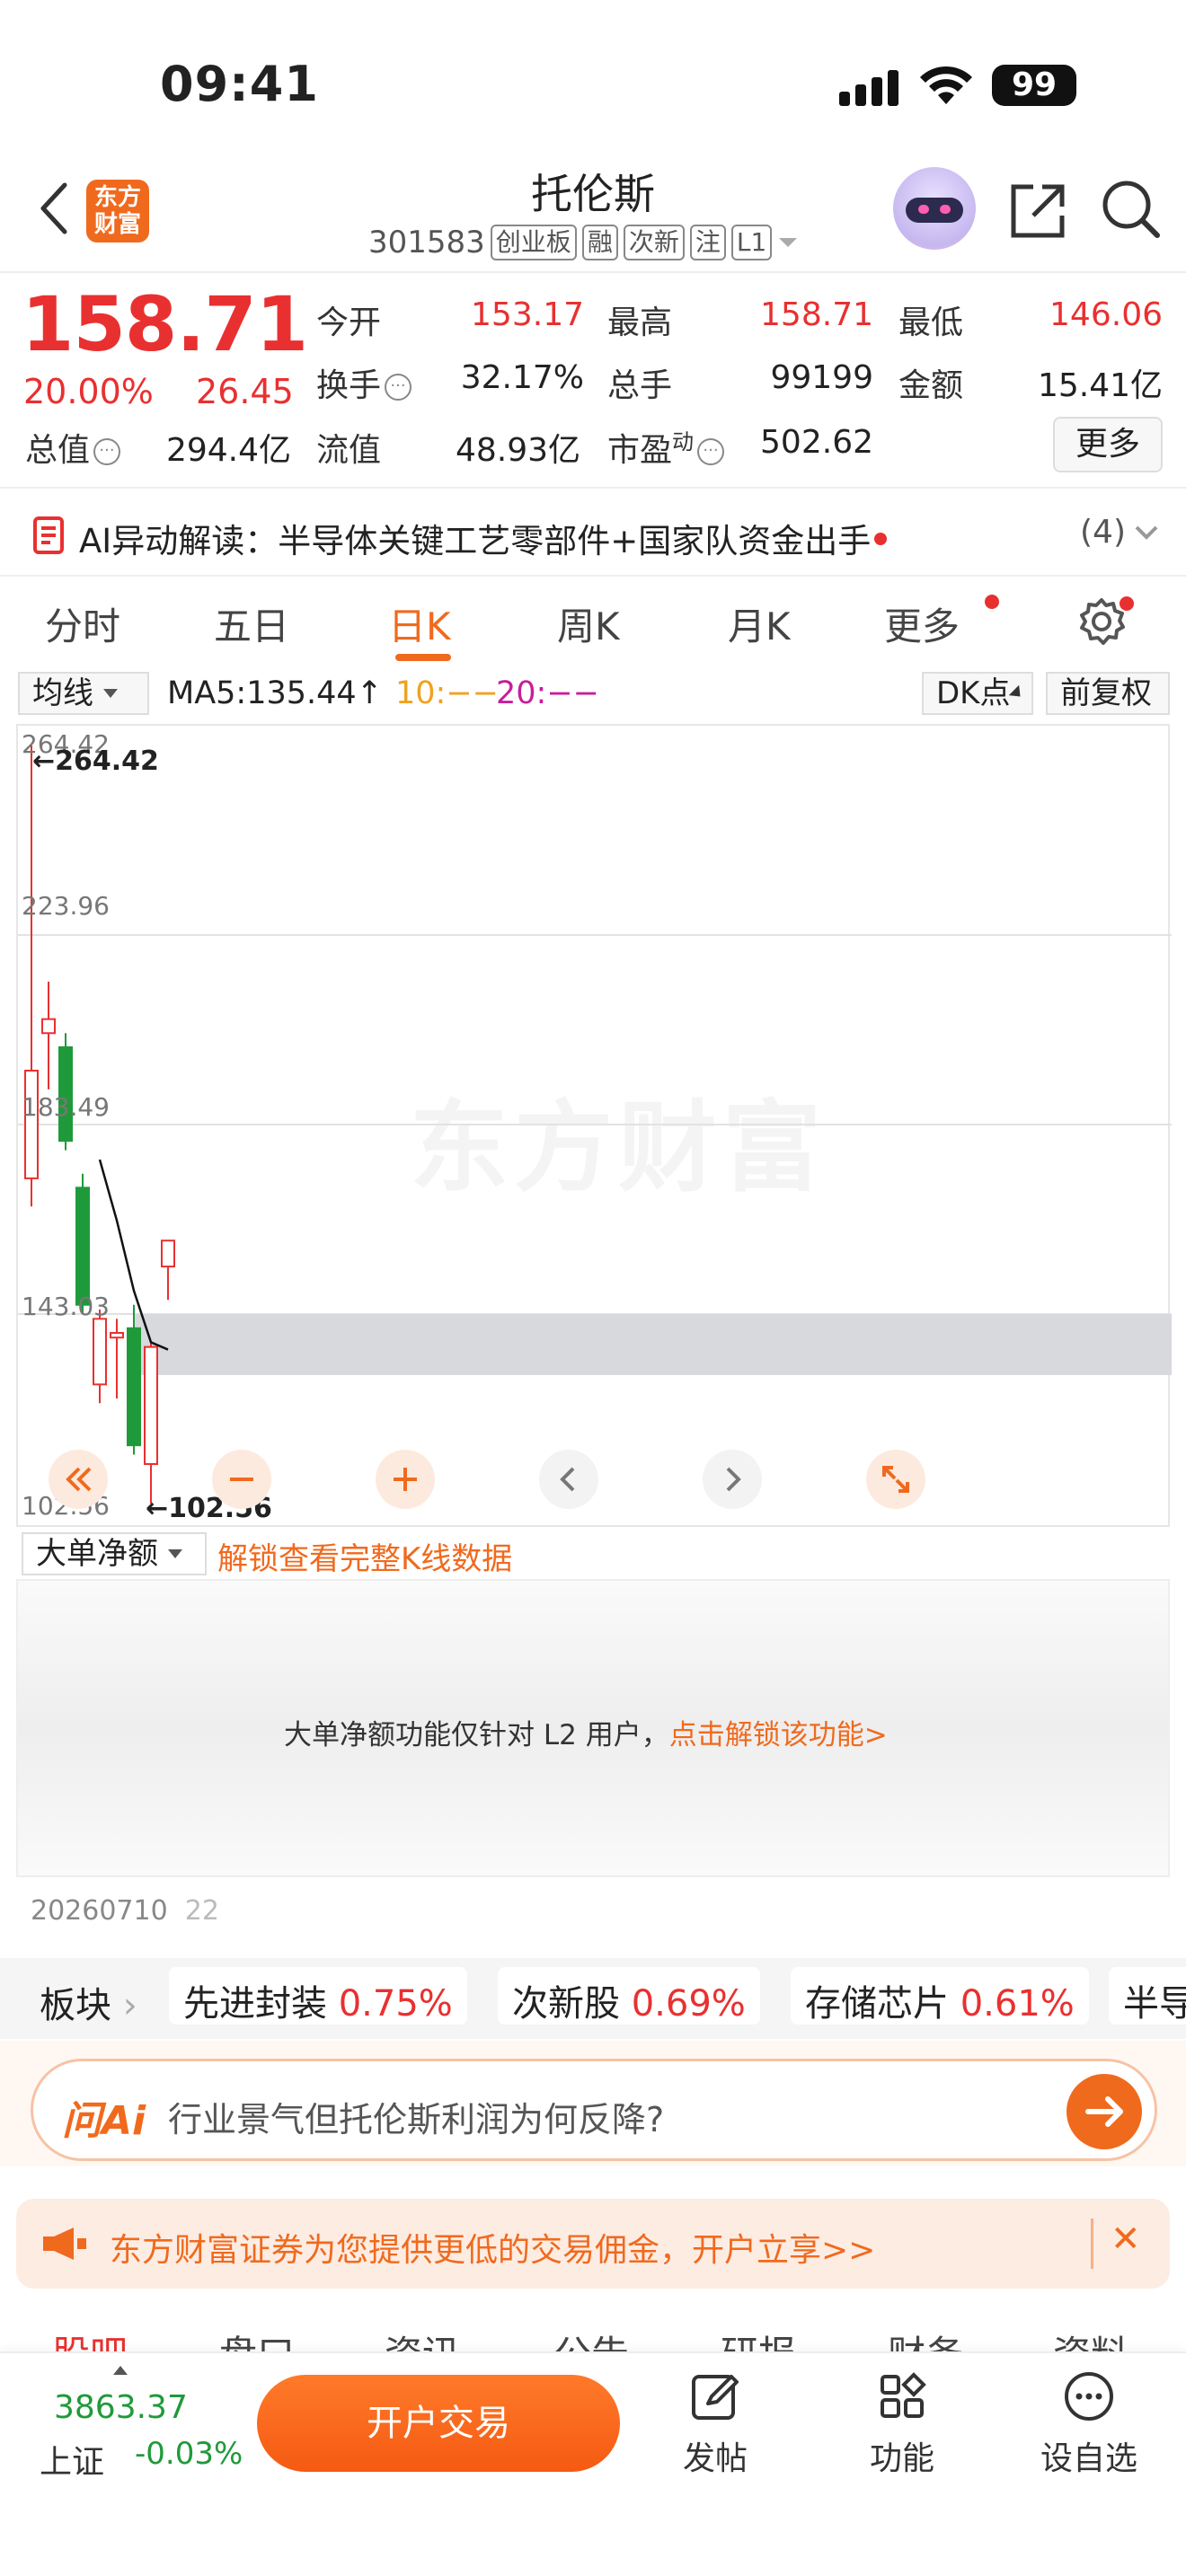 Image resolution: width=1186 pixels, height=2576 pixels. I want to click on promo-text: 东方财富证券为您提供更低的交易佣金，开户立享>>, so click(493, 2250).